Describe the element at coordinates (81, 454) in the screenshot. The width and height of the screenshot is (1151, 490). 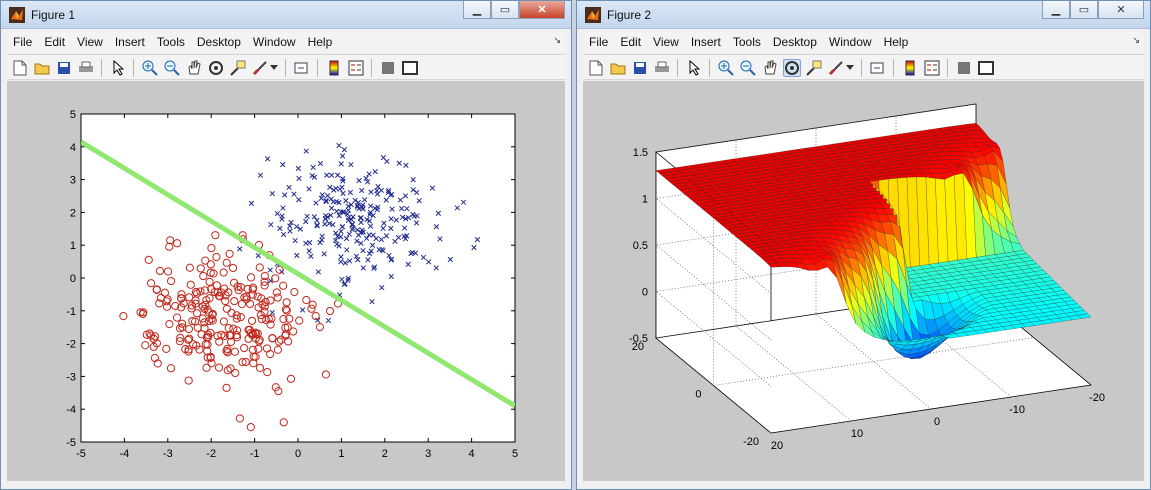
I see `x-tick-label: -5` at that location.